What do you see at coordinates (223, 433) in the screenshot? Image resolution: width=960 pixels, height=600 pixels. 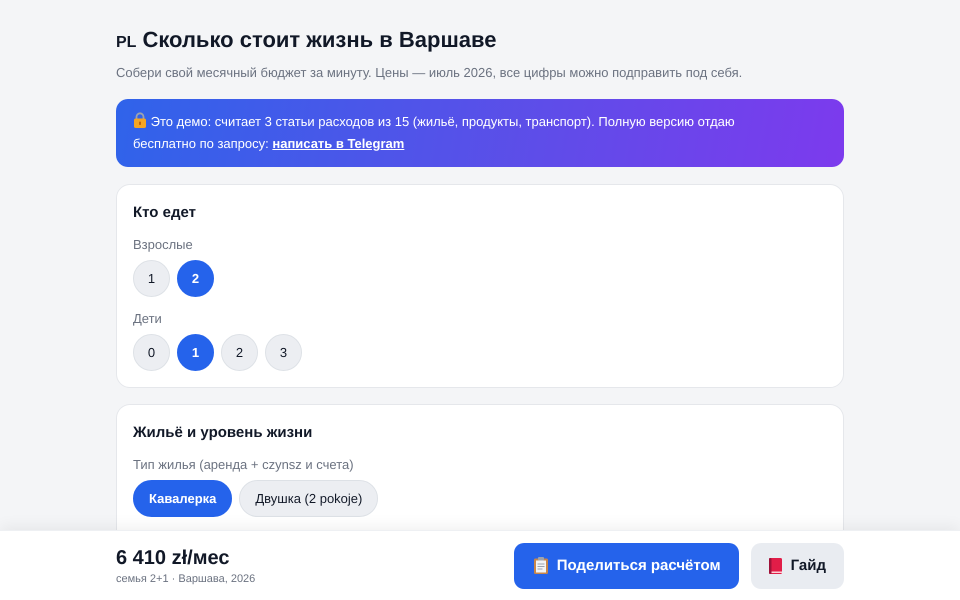 I see `section-title: Жильё и уровень жизни` at bounding box center [223, 433].